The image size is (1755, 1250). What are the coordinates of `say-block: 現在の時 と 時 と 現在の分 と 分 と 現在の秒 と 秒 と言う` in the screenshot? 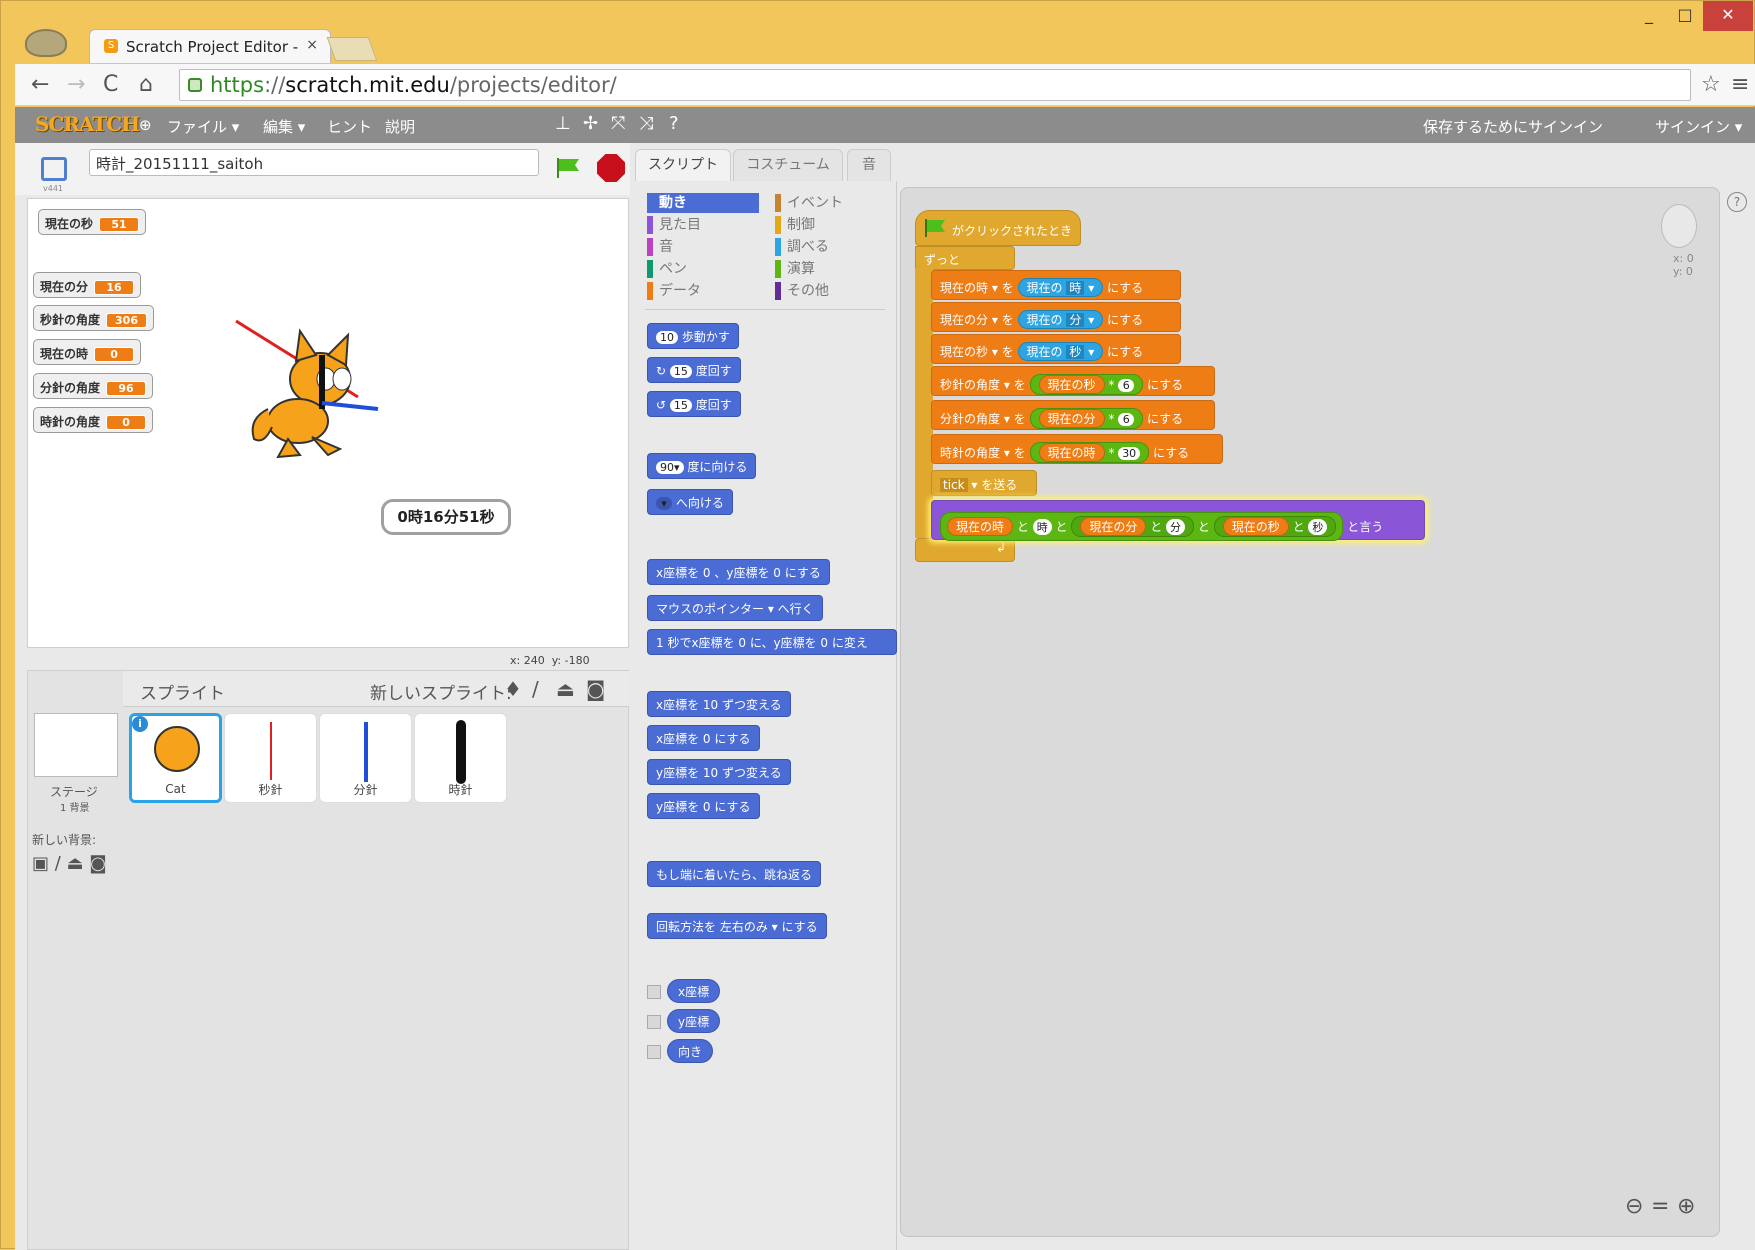 It's located at (1178, 520).